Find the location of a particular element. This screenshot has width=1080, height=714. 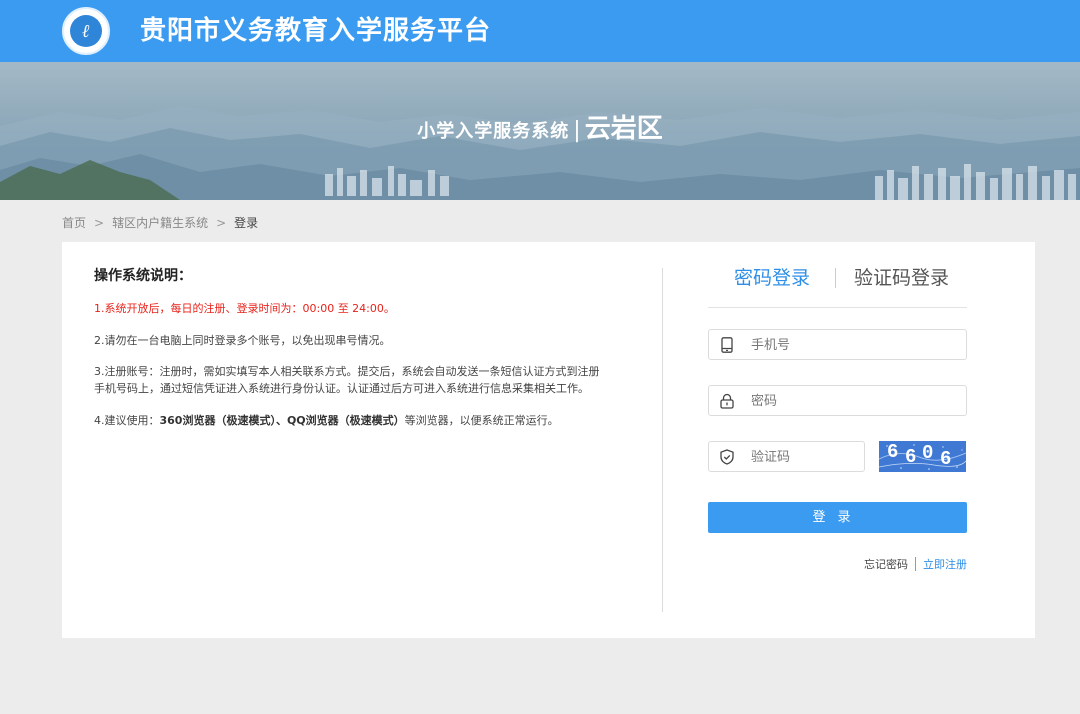

emblem-mark: ℓ is located at coordinates (86, 31).